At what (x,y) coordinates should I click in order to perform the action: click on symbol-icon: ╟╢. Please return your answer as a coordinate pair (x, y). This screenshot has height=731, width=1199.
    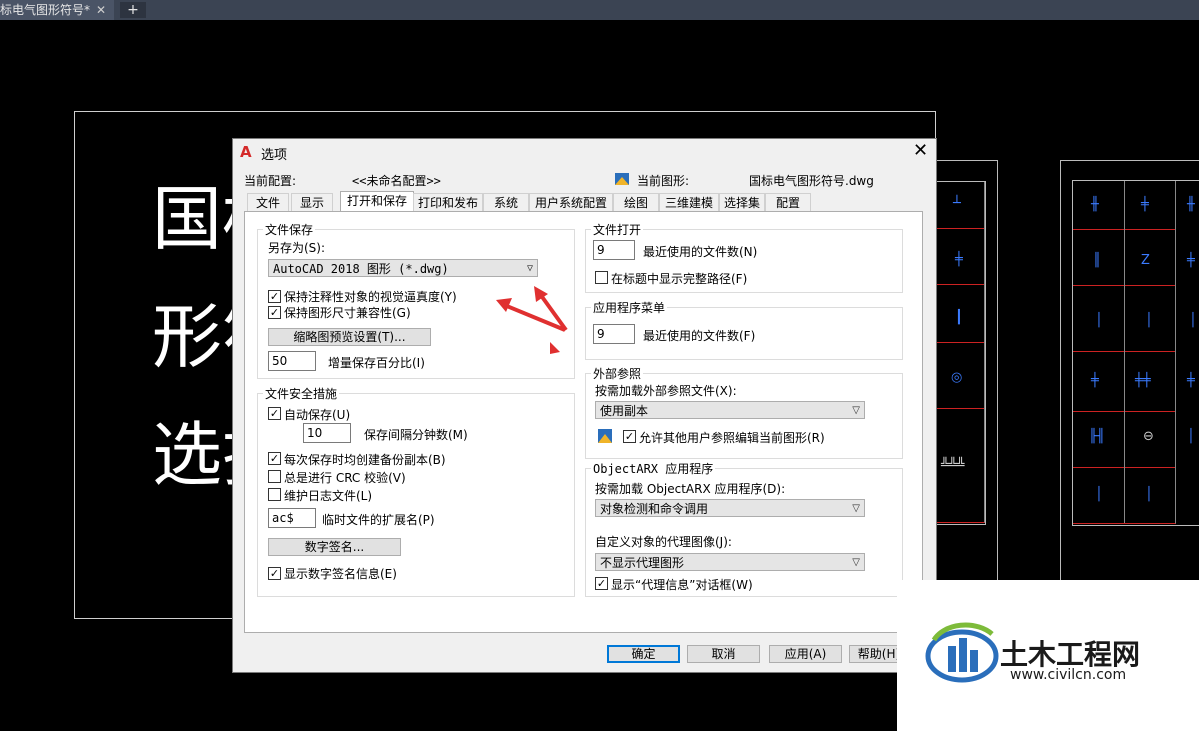
    Looking at the image, I should click on (1097, 436).